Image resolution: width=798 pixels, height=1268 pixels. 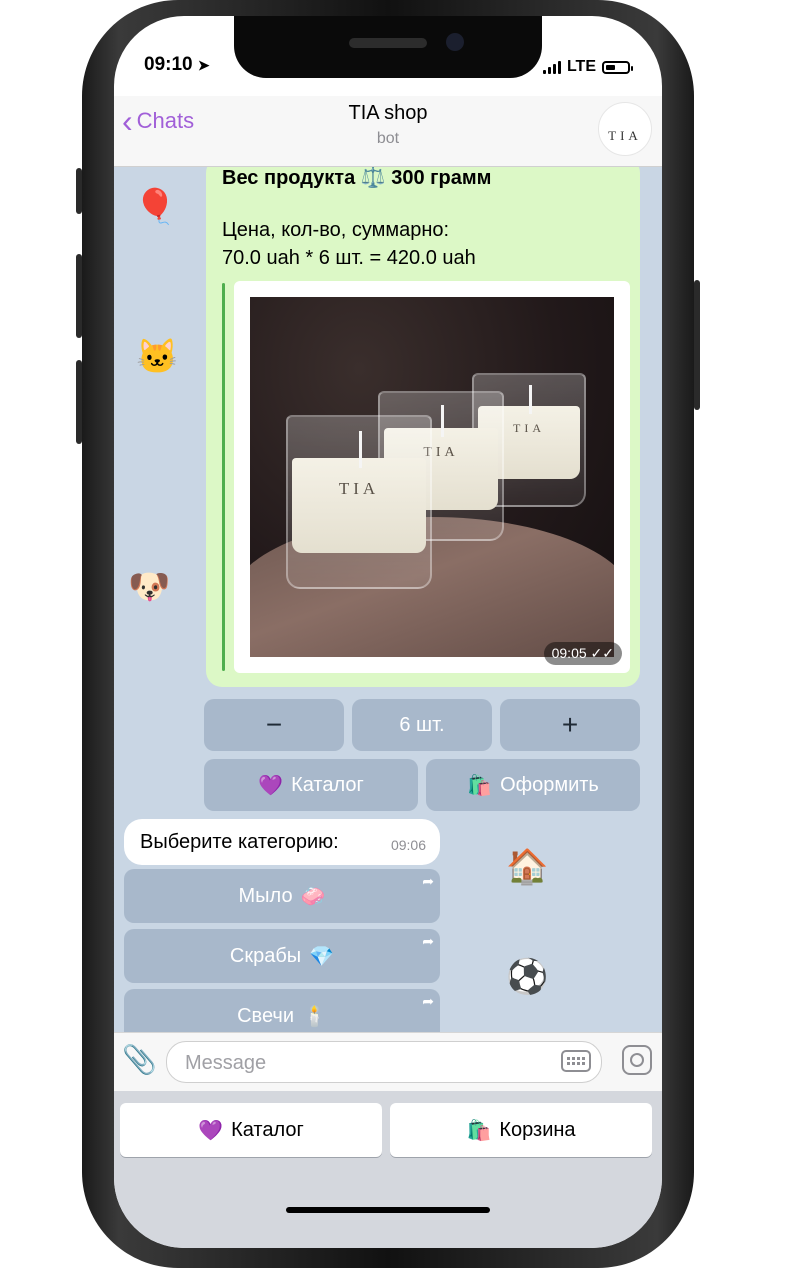 What do you see at coordinates (581, 66) in the screenshot?
I see `network-label: LTE` at bounding box center [581, 66].